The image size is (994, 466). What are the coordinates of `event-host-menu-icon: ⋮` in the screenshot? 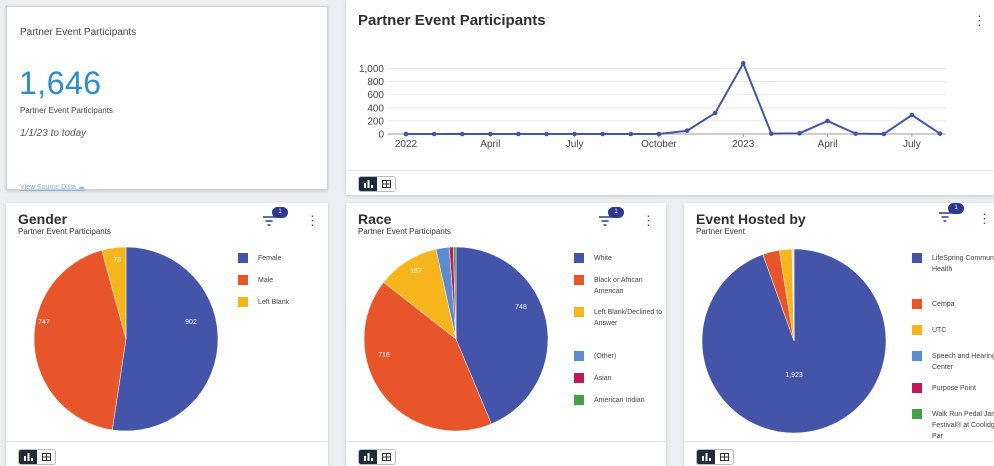 It's located at (984, 218).